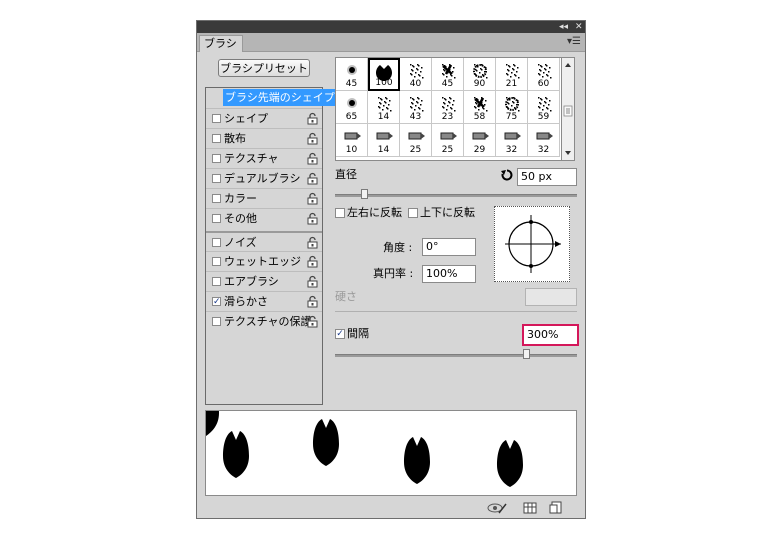 The height and width of the screenshot is (540, 780). What do you see at coordinates (413, 213) in the screenshot?
I see `flip-y-checkbox` at bounding box center [413, 213].